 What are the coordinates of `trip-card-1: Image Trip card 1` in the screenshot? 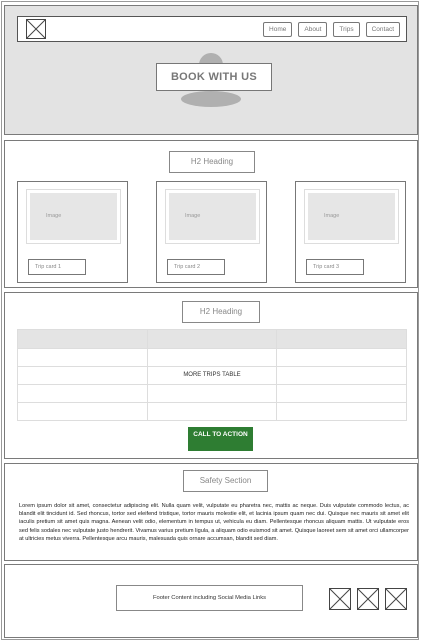 It's located at (72, 232).